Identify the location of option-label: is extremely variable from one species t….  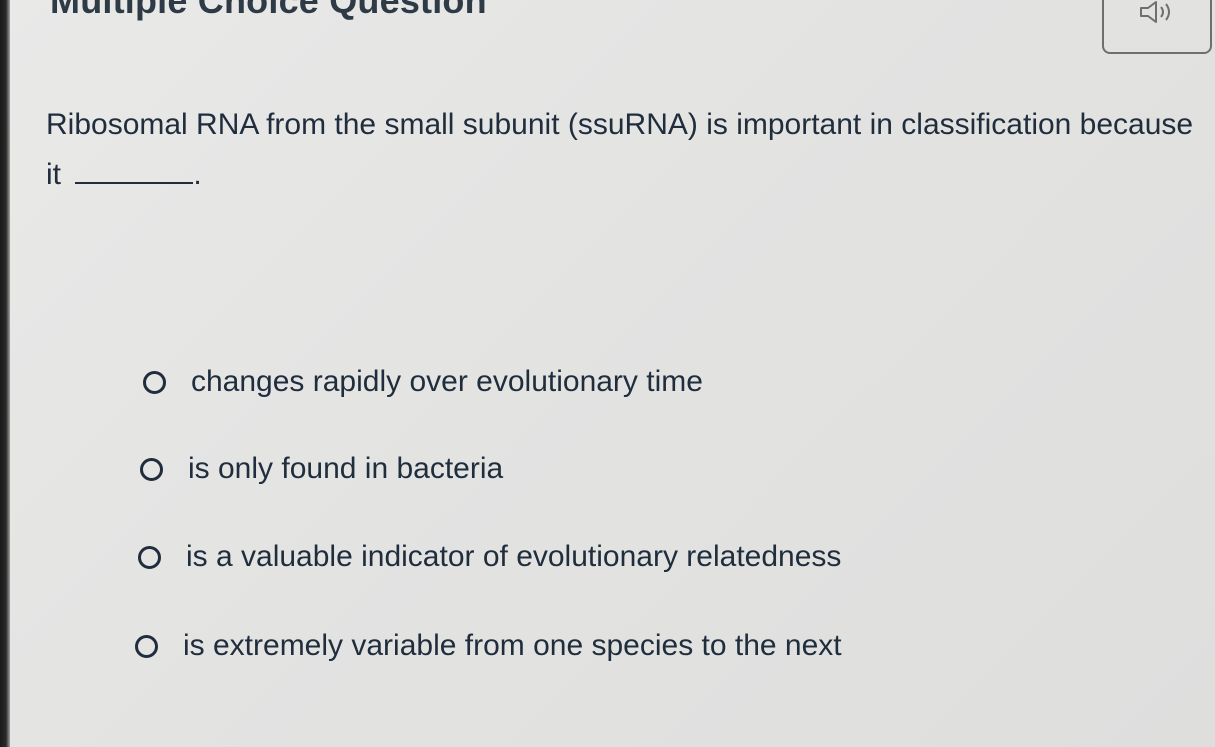
(512, 645).